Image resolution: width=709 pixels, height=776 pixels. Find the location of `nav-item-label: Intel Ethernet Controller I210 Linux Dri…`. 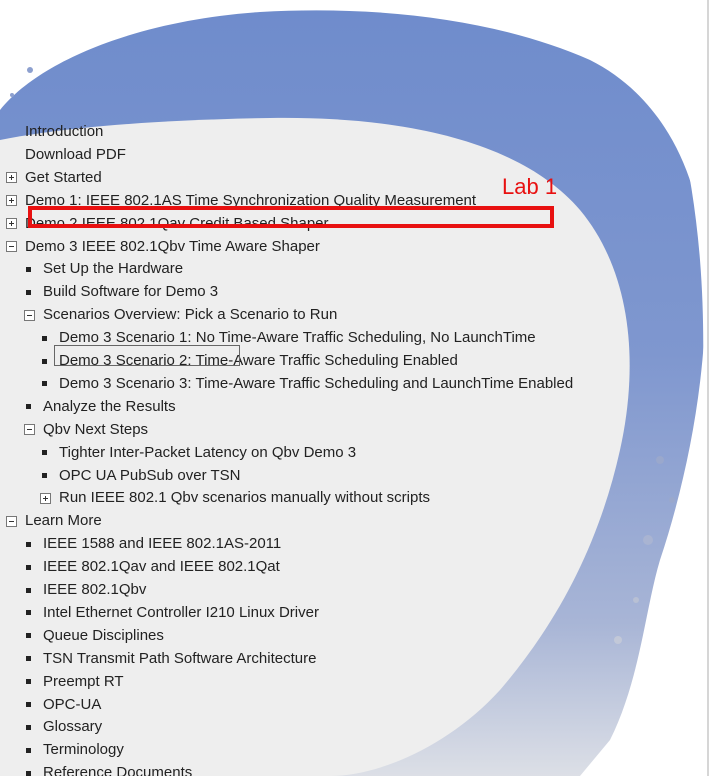

nav-item-label: Intel Ethernet Controller I210 Linux Dri… is located at coordinates (181, 613).